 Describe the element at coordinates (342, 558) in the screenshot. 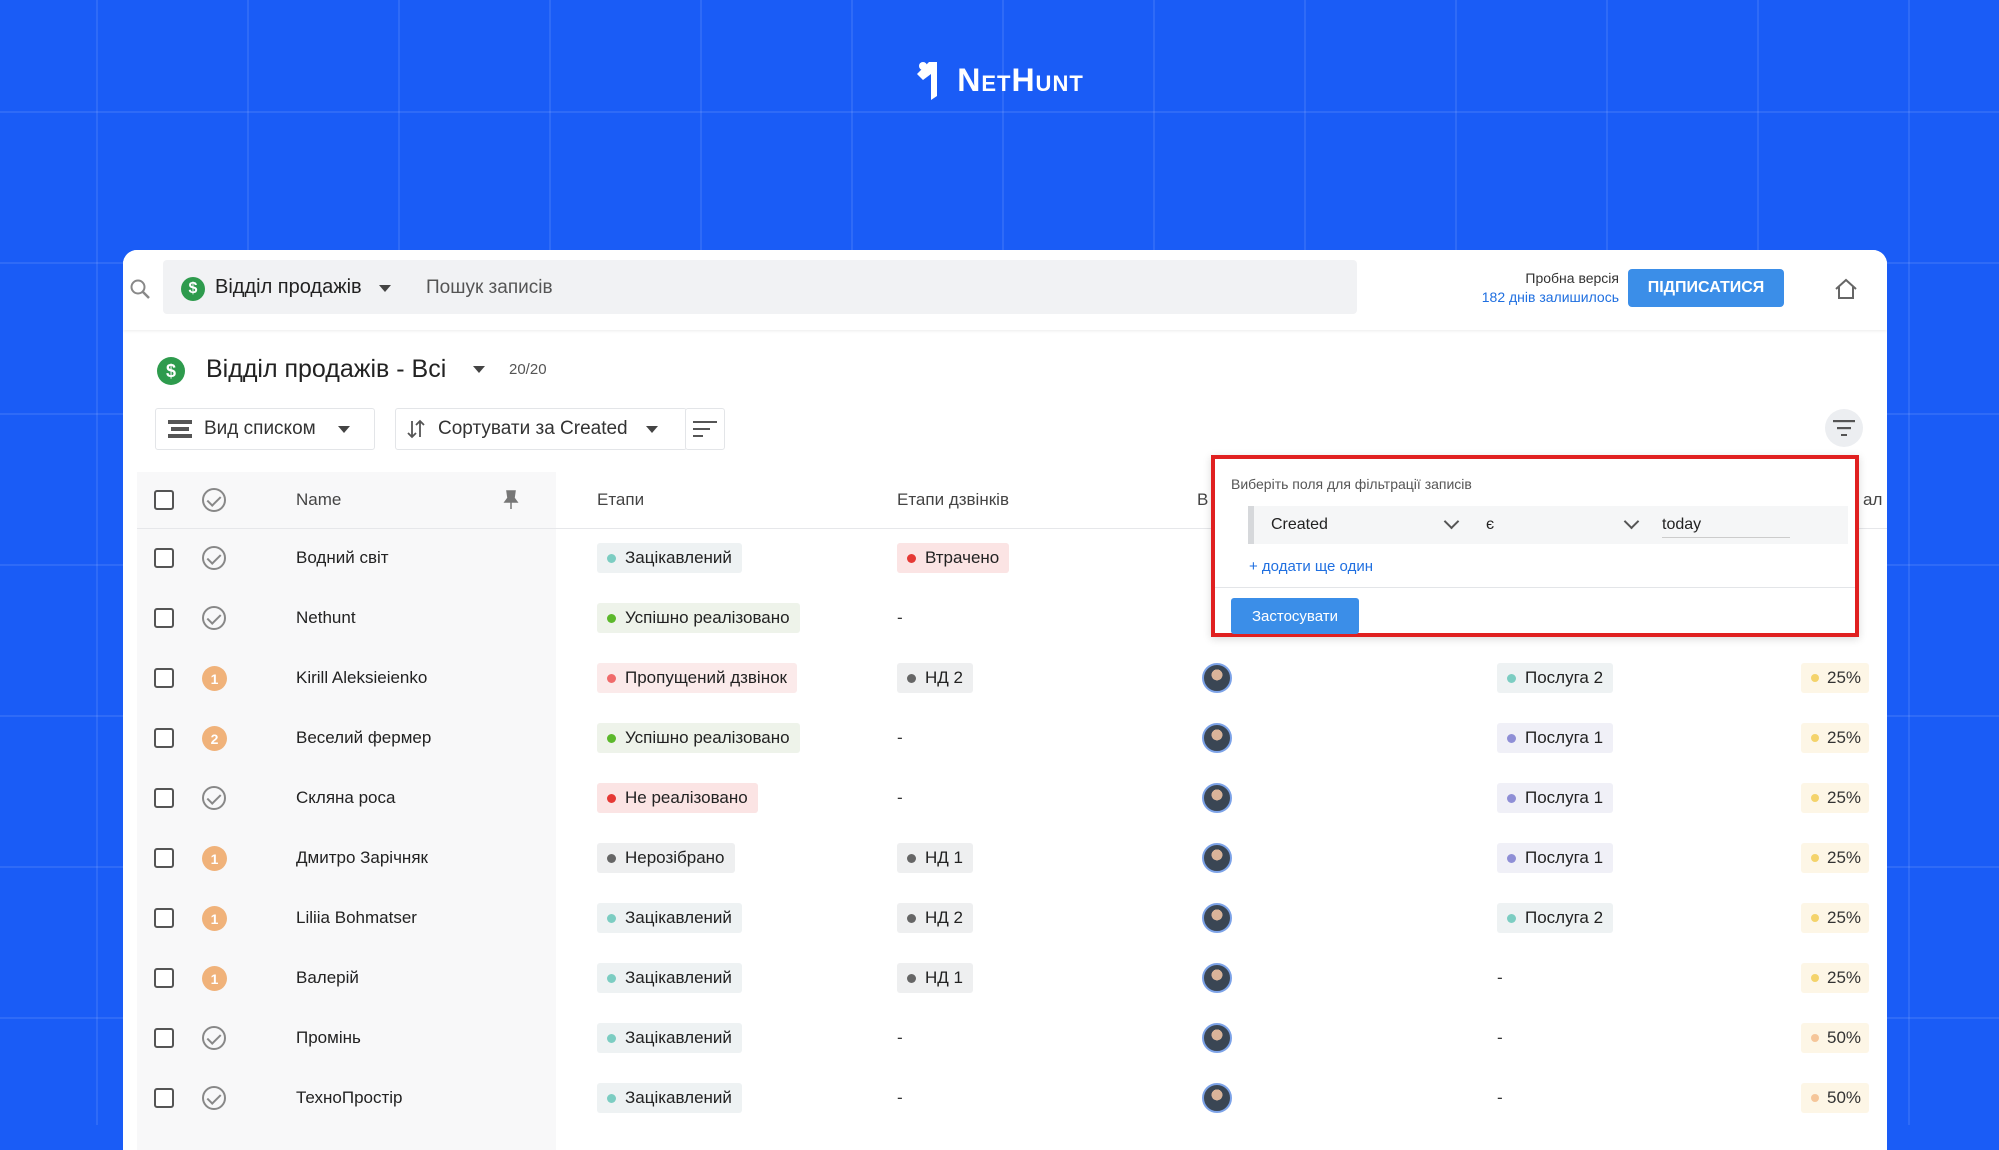

I see `record-name: Водний світ` at that location.